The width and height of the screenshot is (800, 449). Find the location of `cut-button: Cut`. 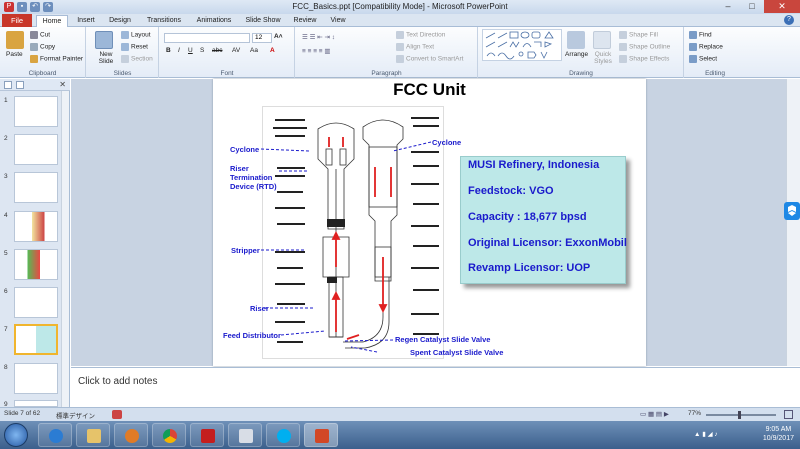

cut-button: Cut is located at coordinates (40, 35).